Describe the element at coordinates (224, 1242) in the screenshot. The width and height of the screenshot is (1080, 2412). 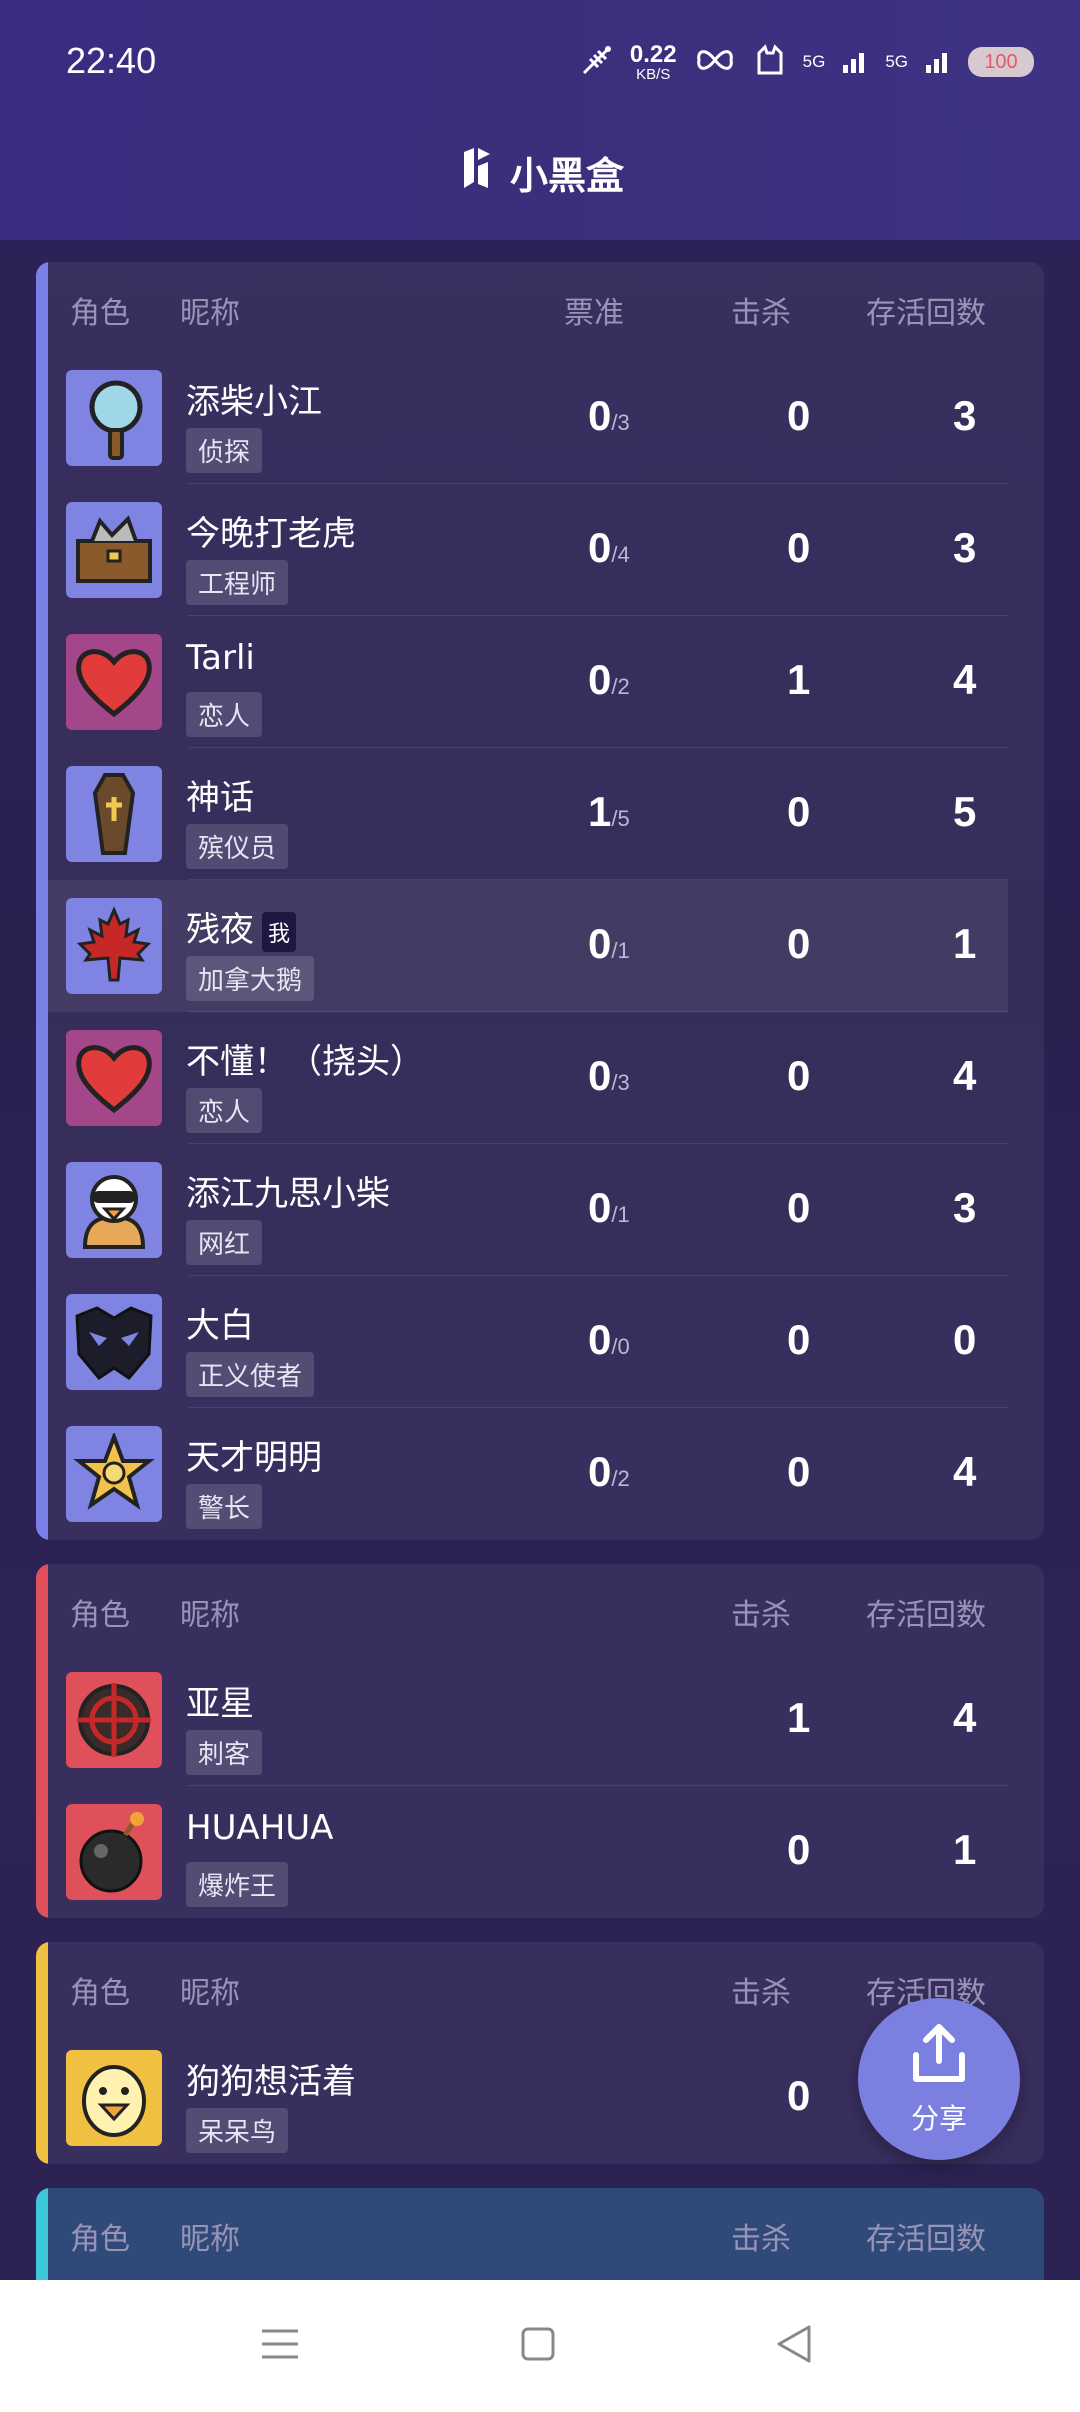
I see `player-role: 网红` at that location.